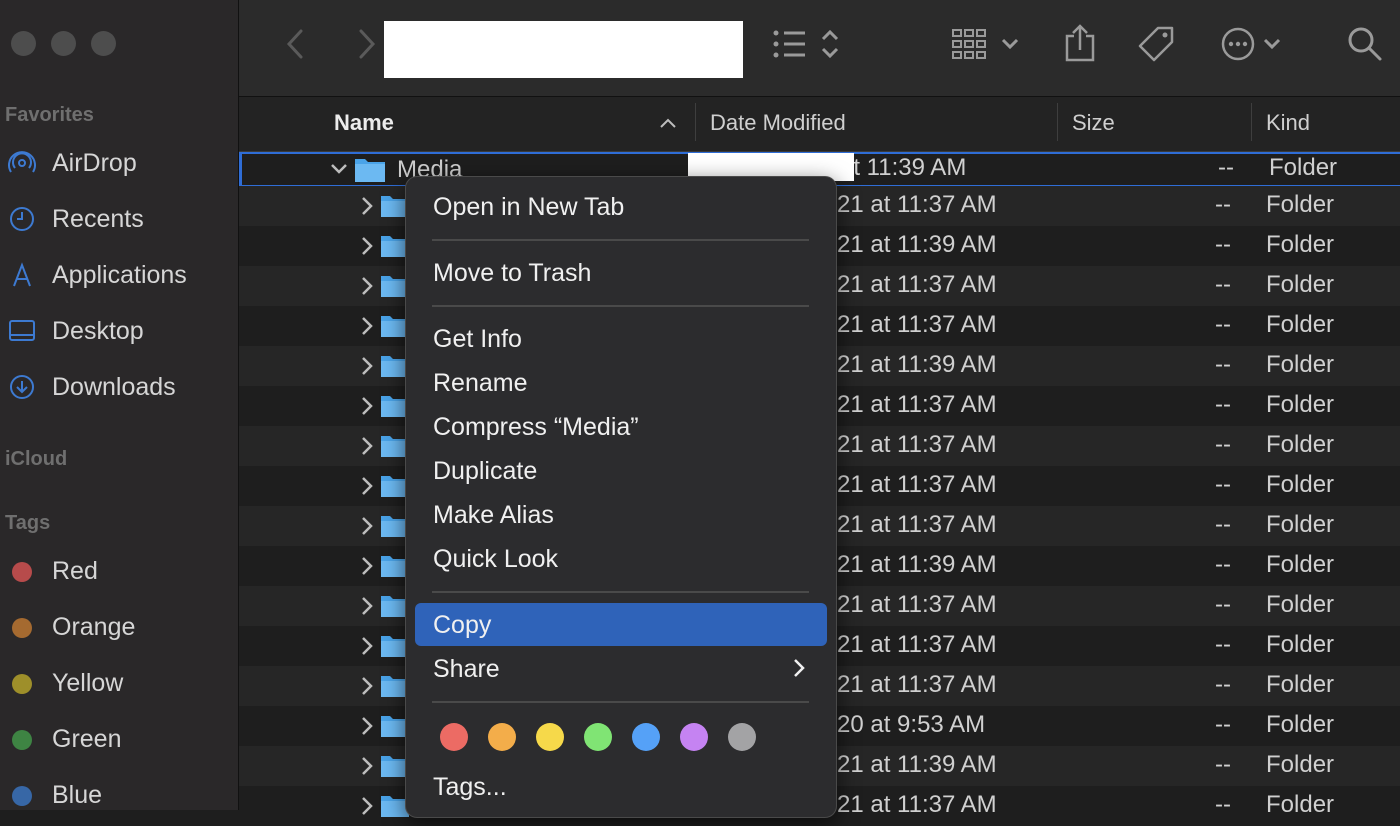  What do you see at coordinates (22, 387) in the screenshot?
I see `download-icon` at bounding box center [22, 387].